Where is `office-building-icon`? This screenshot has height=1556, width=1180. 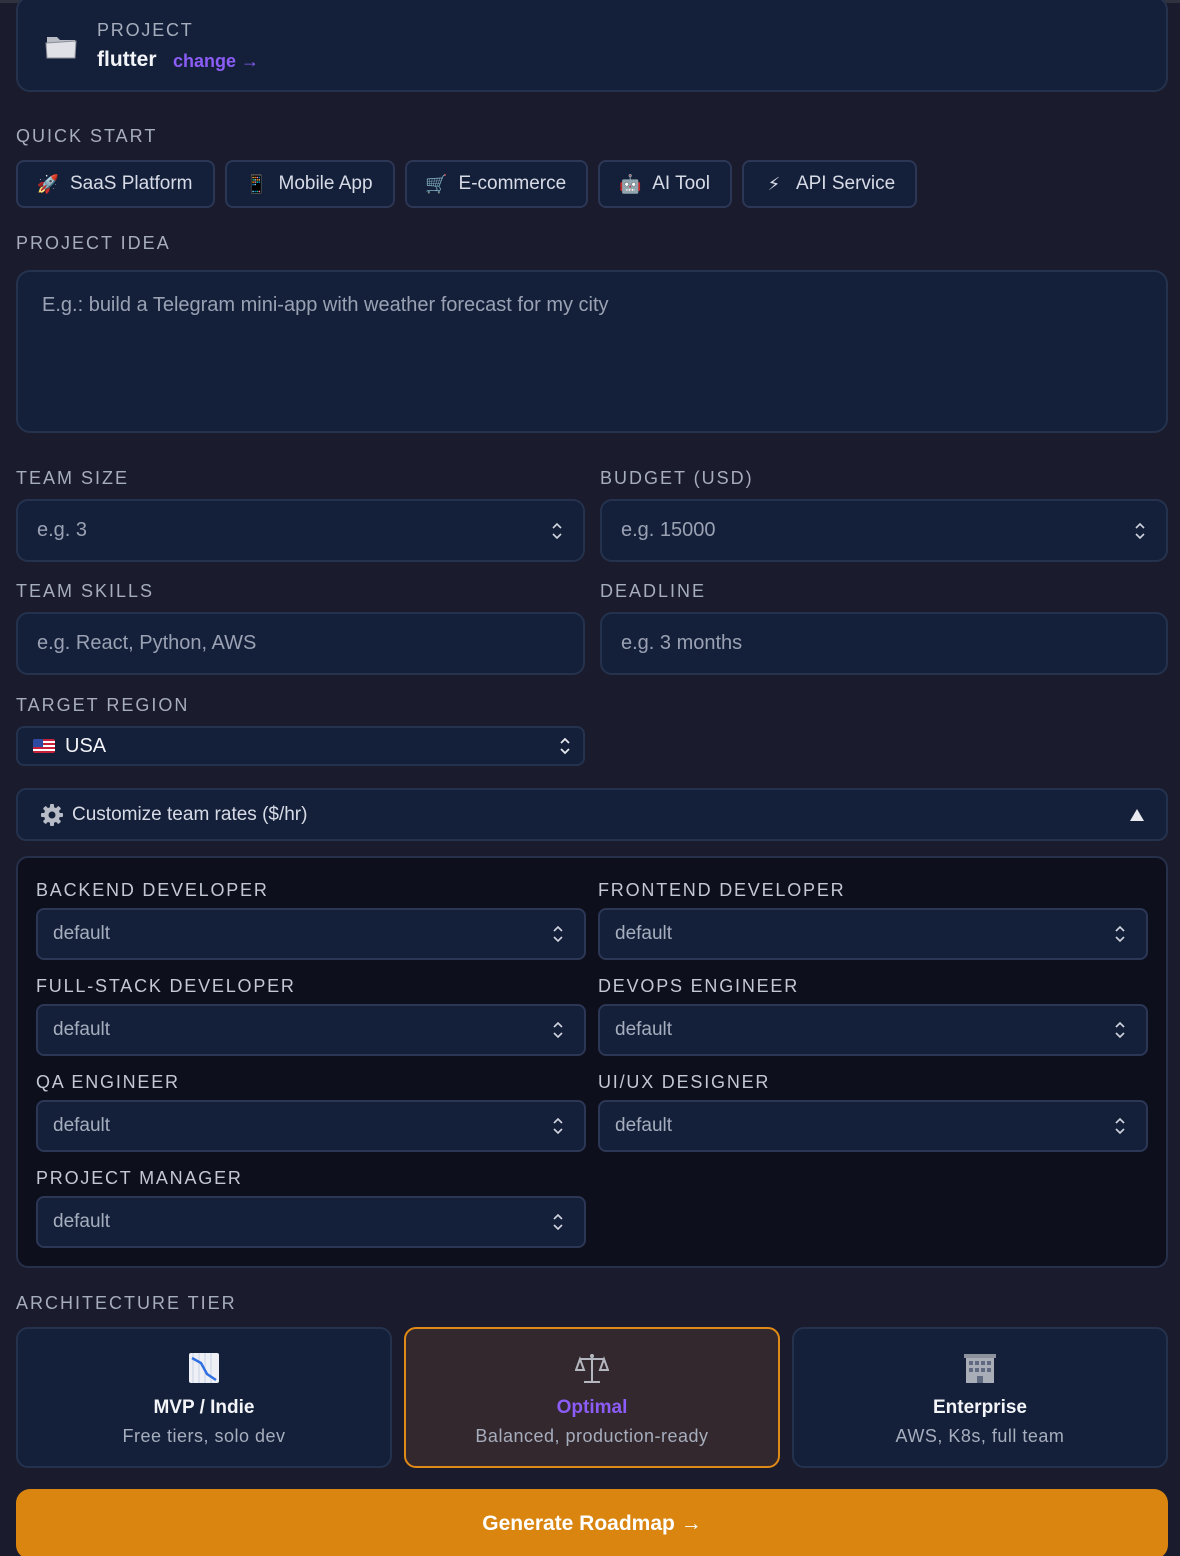
office-building-icon is located at coordinates (980, 1368).